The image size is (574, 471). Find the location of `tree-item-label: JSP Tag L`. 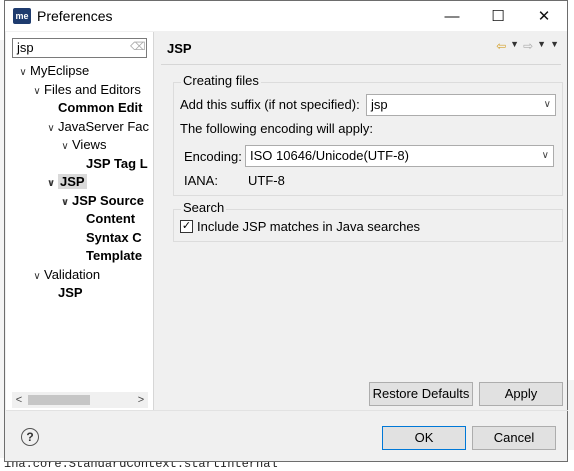

tree-item-label: JSP Tag L is located at coordinates (117, 163).